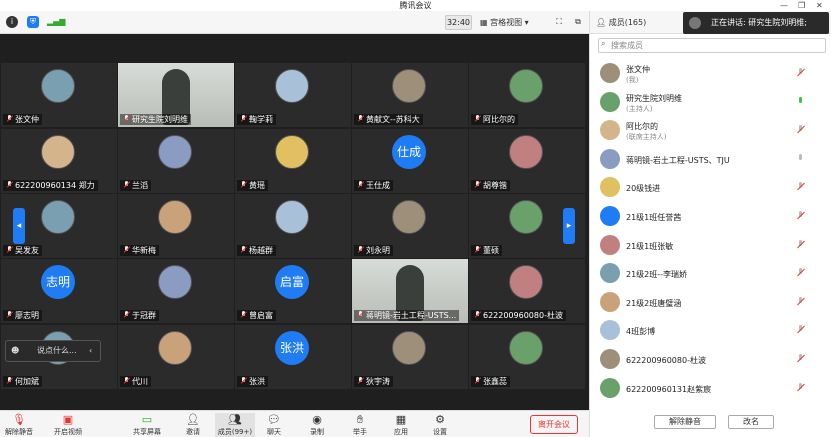 The image size is (831, 437). What do you see at coordinates (578, 22) in the screenshot?
I see `popout-icon: ⧉` at bounding box center [578, 22].